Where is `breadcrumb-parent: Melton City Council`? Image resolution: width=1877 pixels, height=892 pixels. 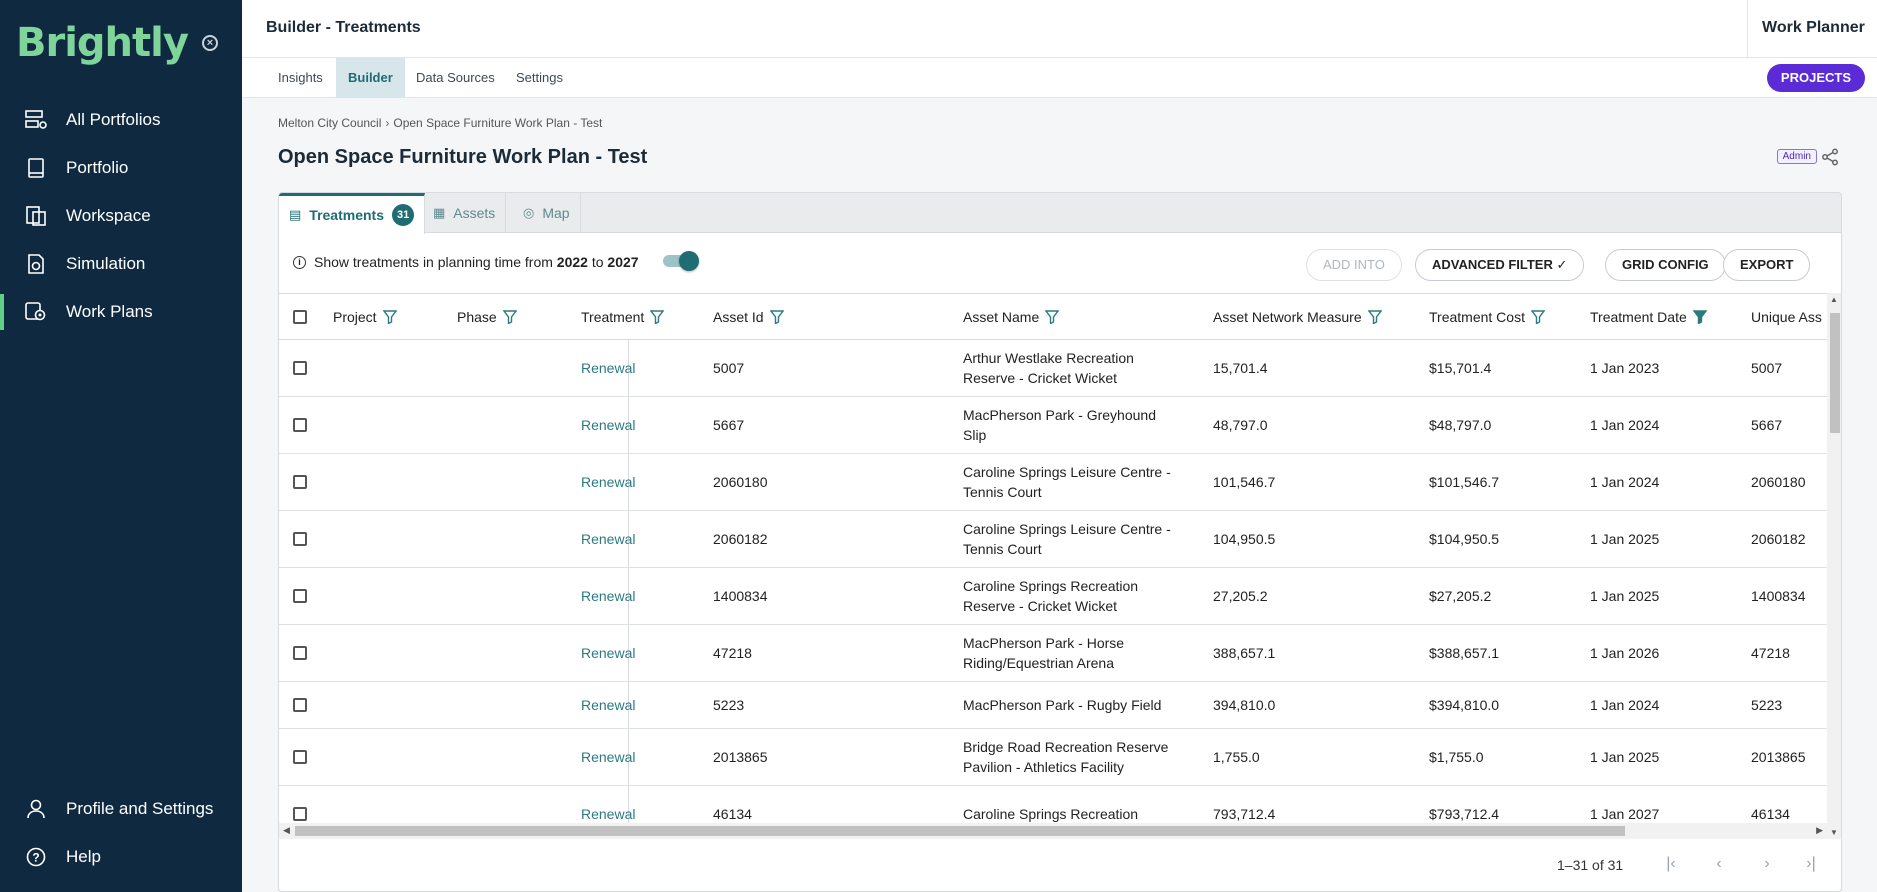
breadcrumb-parent: Melton City Council is located at coordinates (329, 123).